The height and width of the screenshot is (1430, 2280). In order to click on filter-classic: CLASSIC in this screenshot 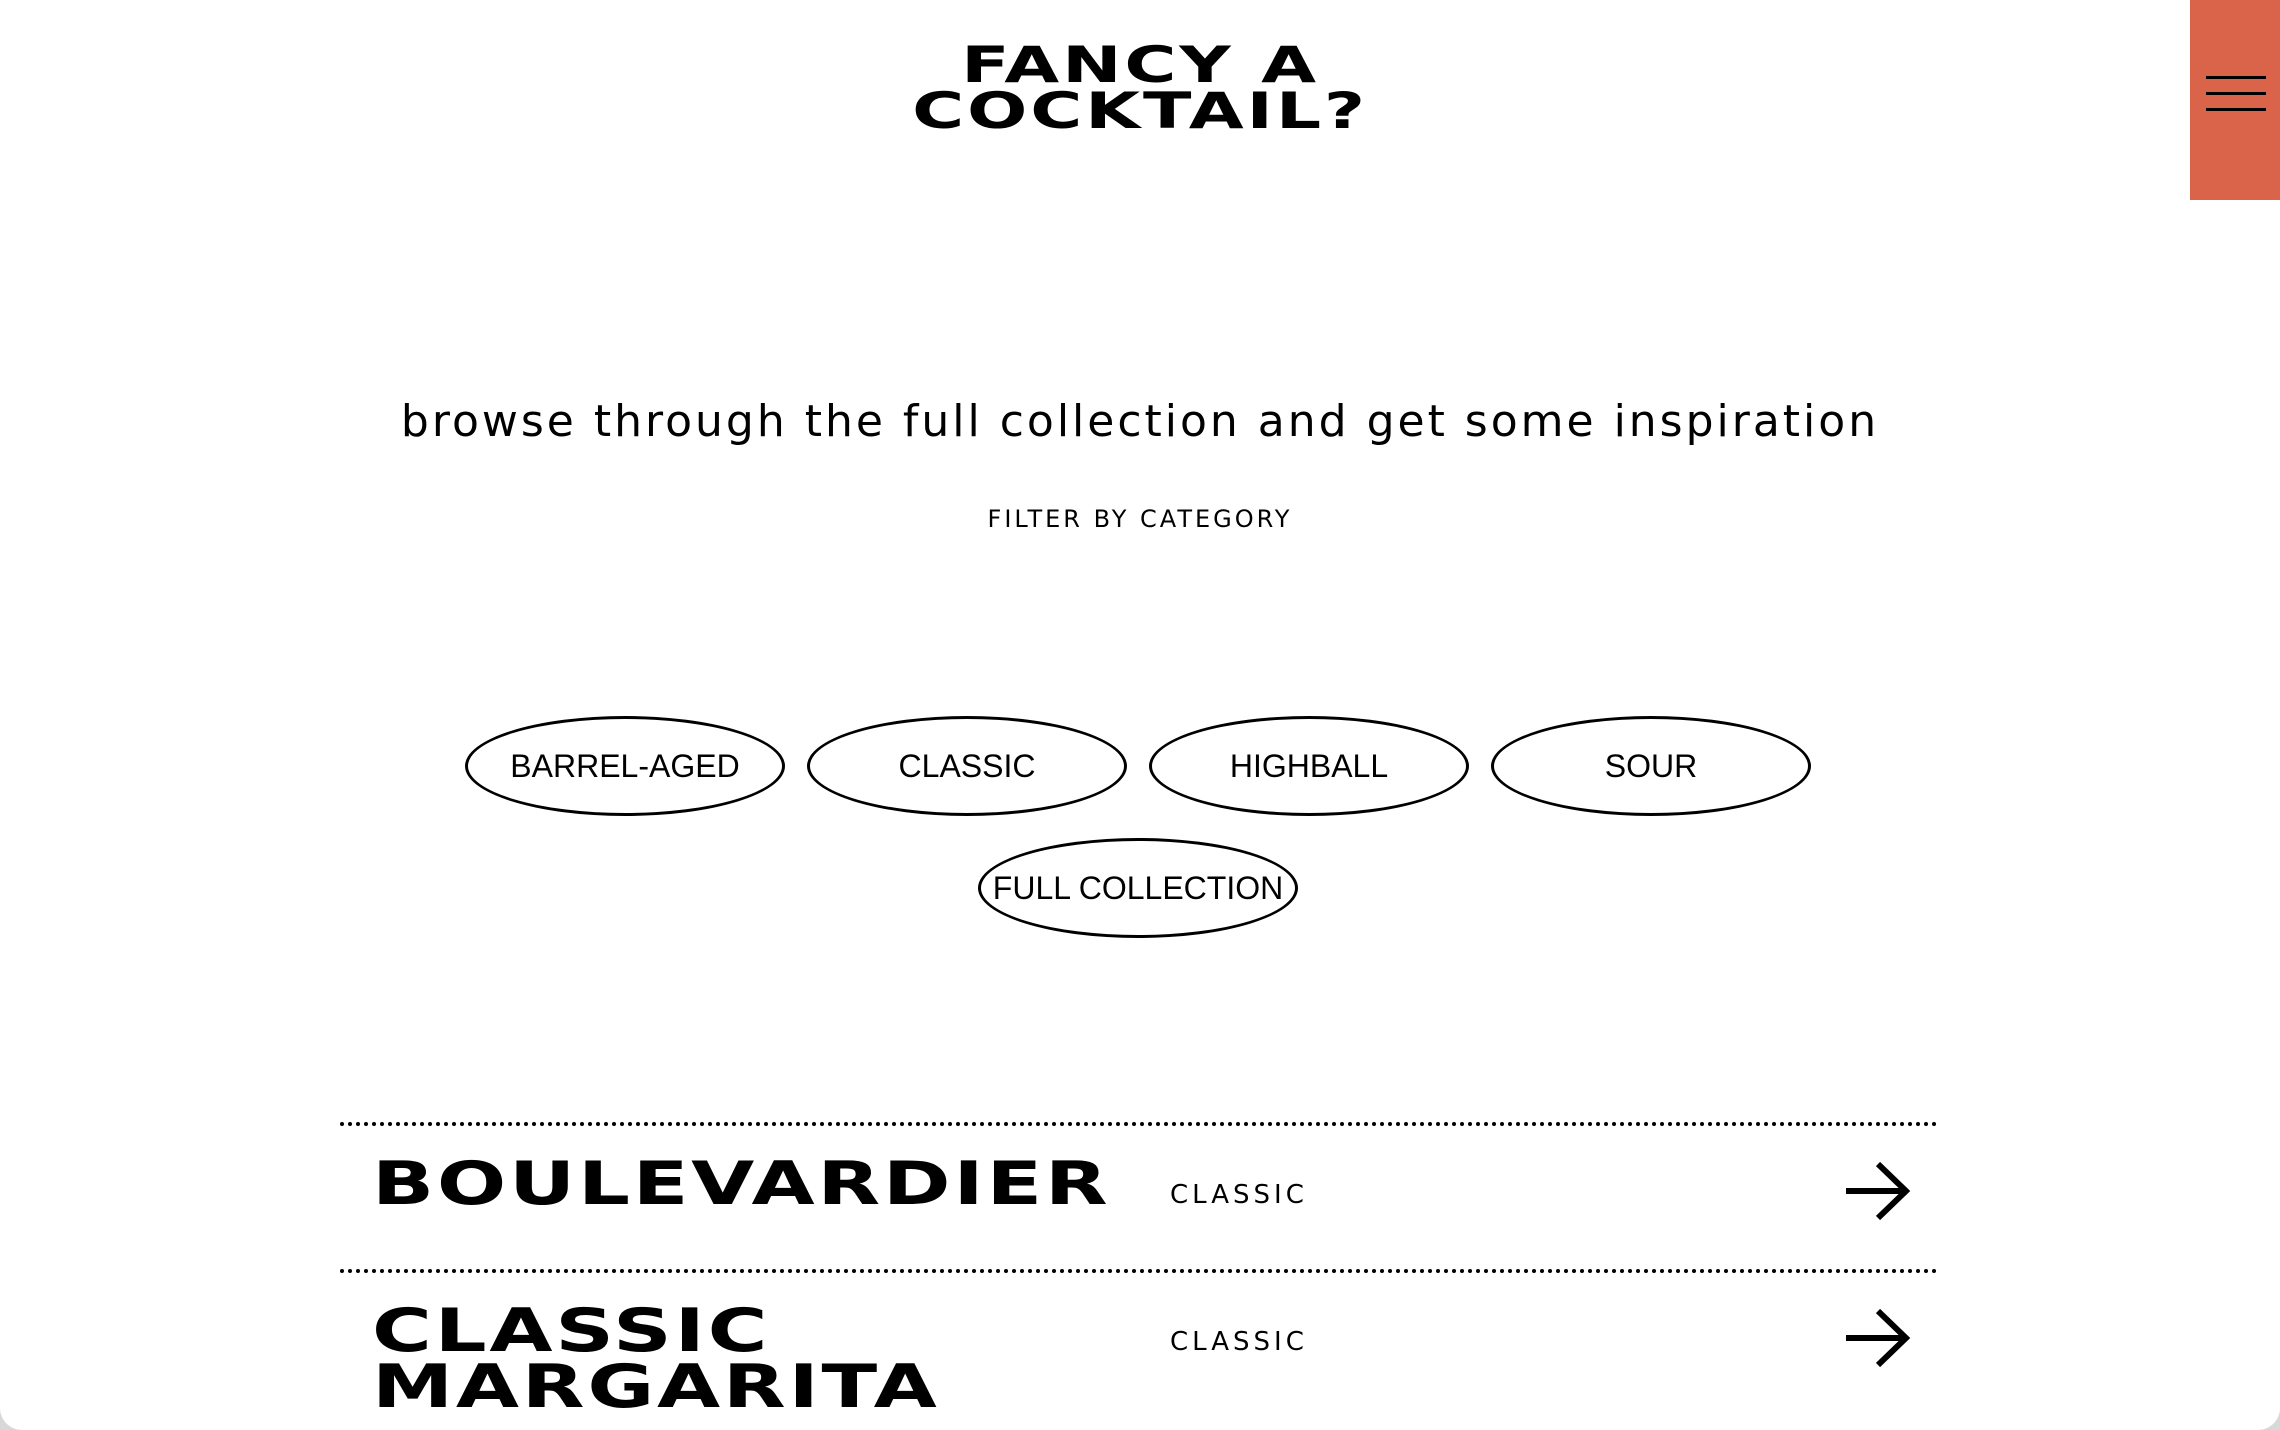, I will do `click(967, 766)`.